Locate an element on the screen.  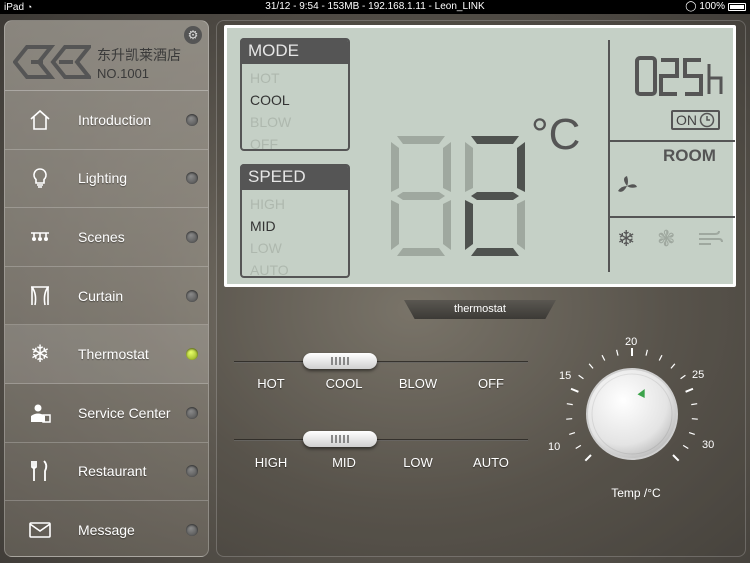
mode-slider-track is located at coordinates (381, 362).